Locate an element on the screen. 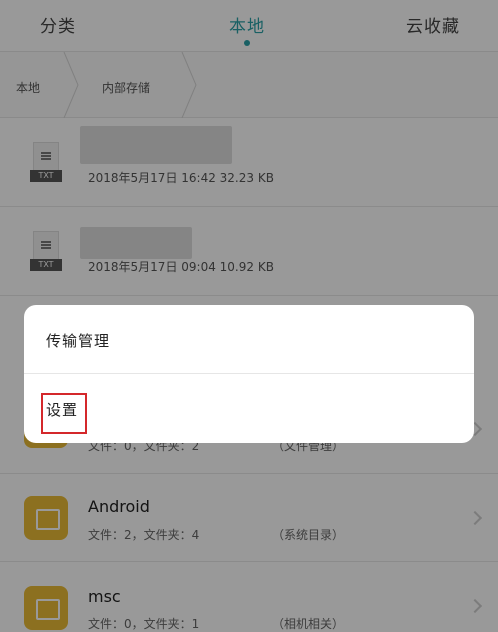 The height and width of the screenshot is (632, 498). menu-item-settings: 设置 is located at coordinates (249, 408).